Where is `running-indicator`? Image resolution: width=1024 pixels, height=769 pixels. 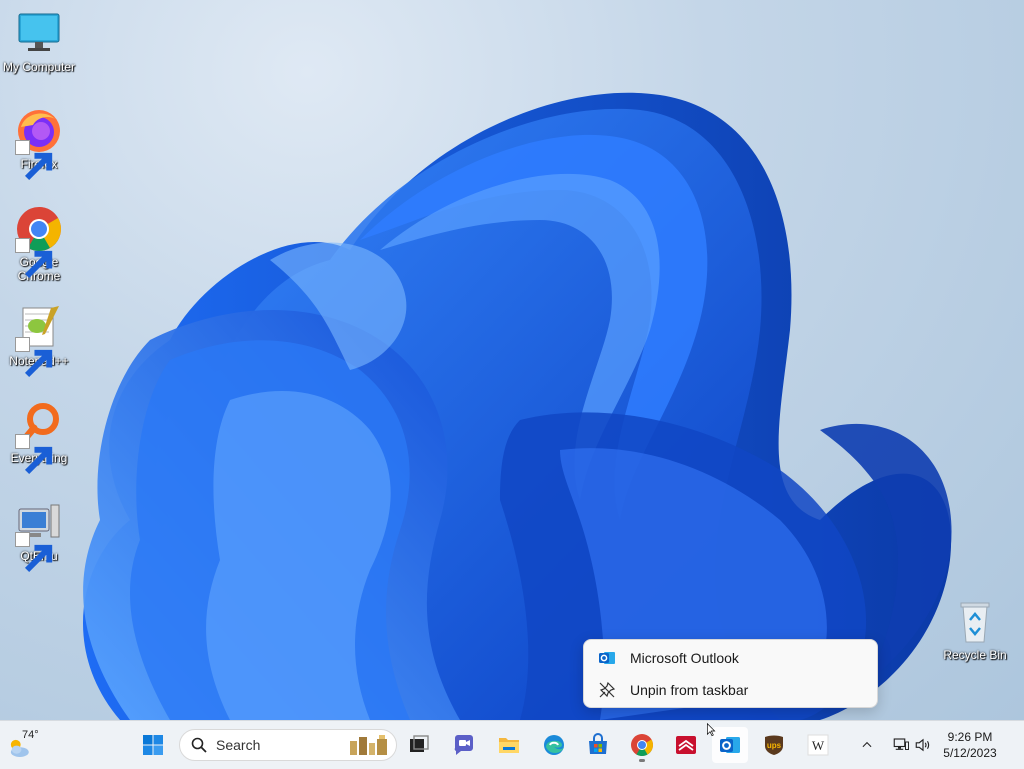
running-indicator is located at coordinates (642, 760).